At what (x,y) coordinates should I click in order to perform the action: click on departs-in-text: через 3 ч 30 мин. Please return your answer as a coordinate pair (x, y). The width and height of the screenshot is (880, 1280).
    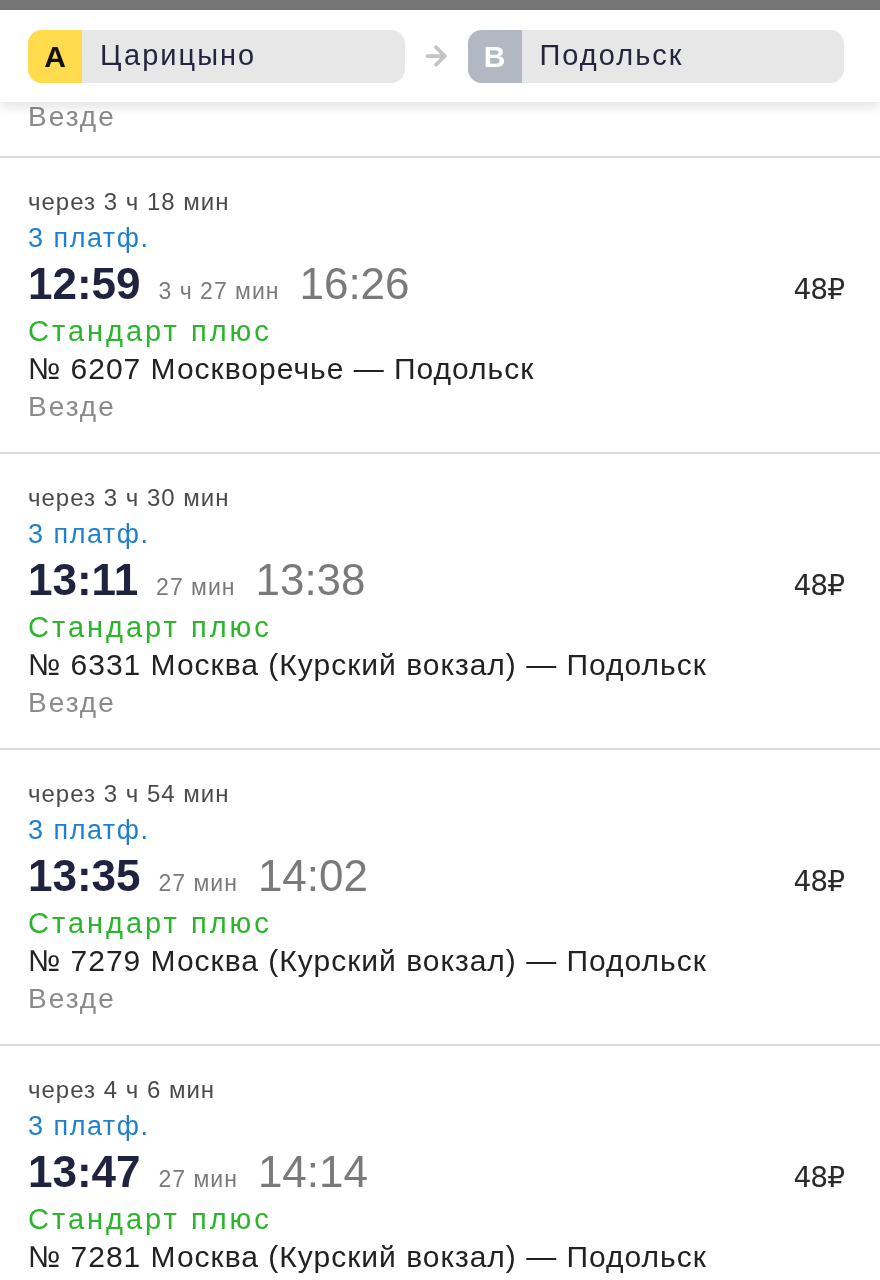
    Looking at the image, I should click on (129, 498).